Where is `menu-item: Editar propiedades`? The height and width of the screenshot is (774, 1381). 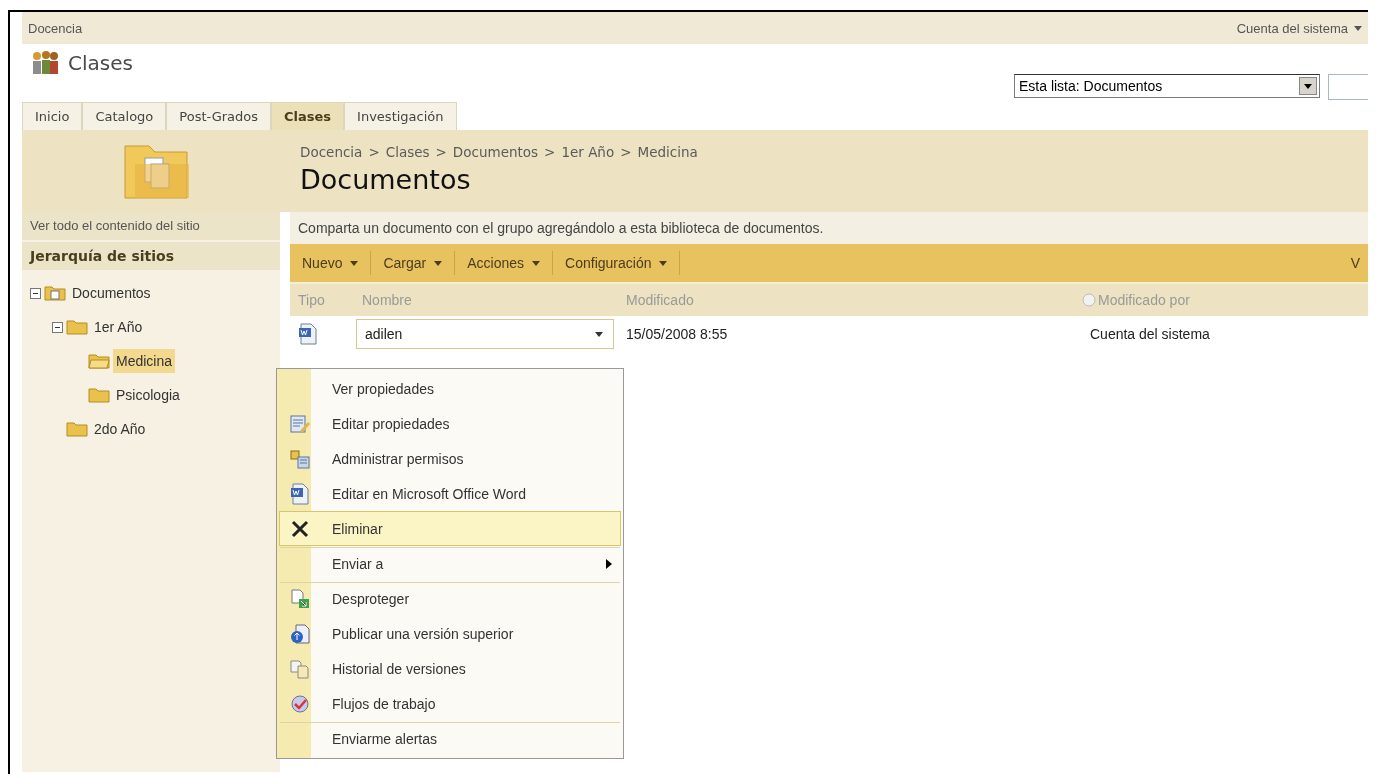 menu-item: Editar propiedades is located at coordinates (450, 423).